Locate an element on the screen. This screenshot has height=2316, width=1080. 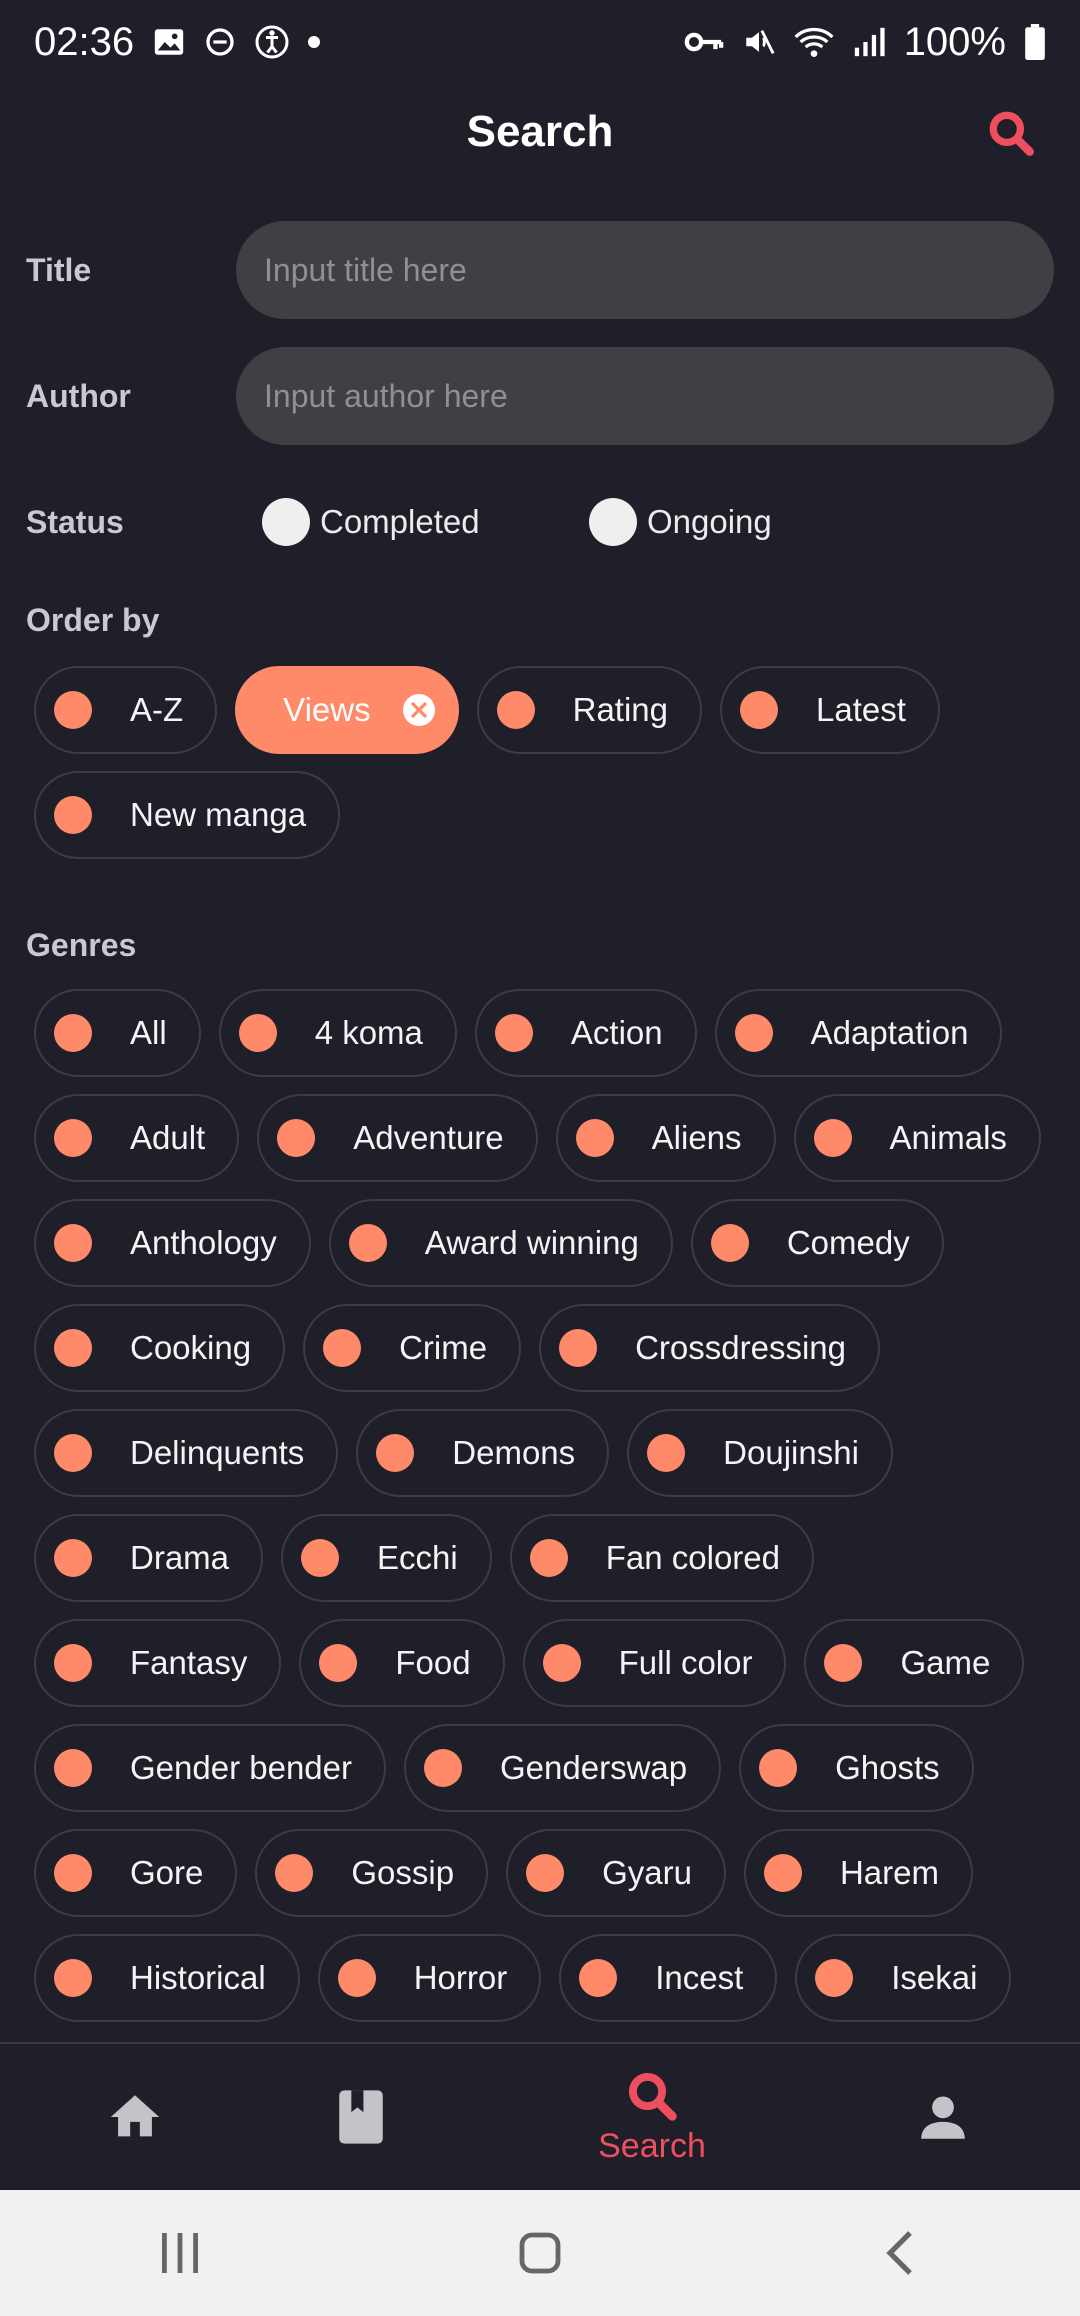
system-navigation is located at coordinates (540, 2253).